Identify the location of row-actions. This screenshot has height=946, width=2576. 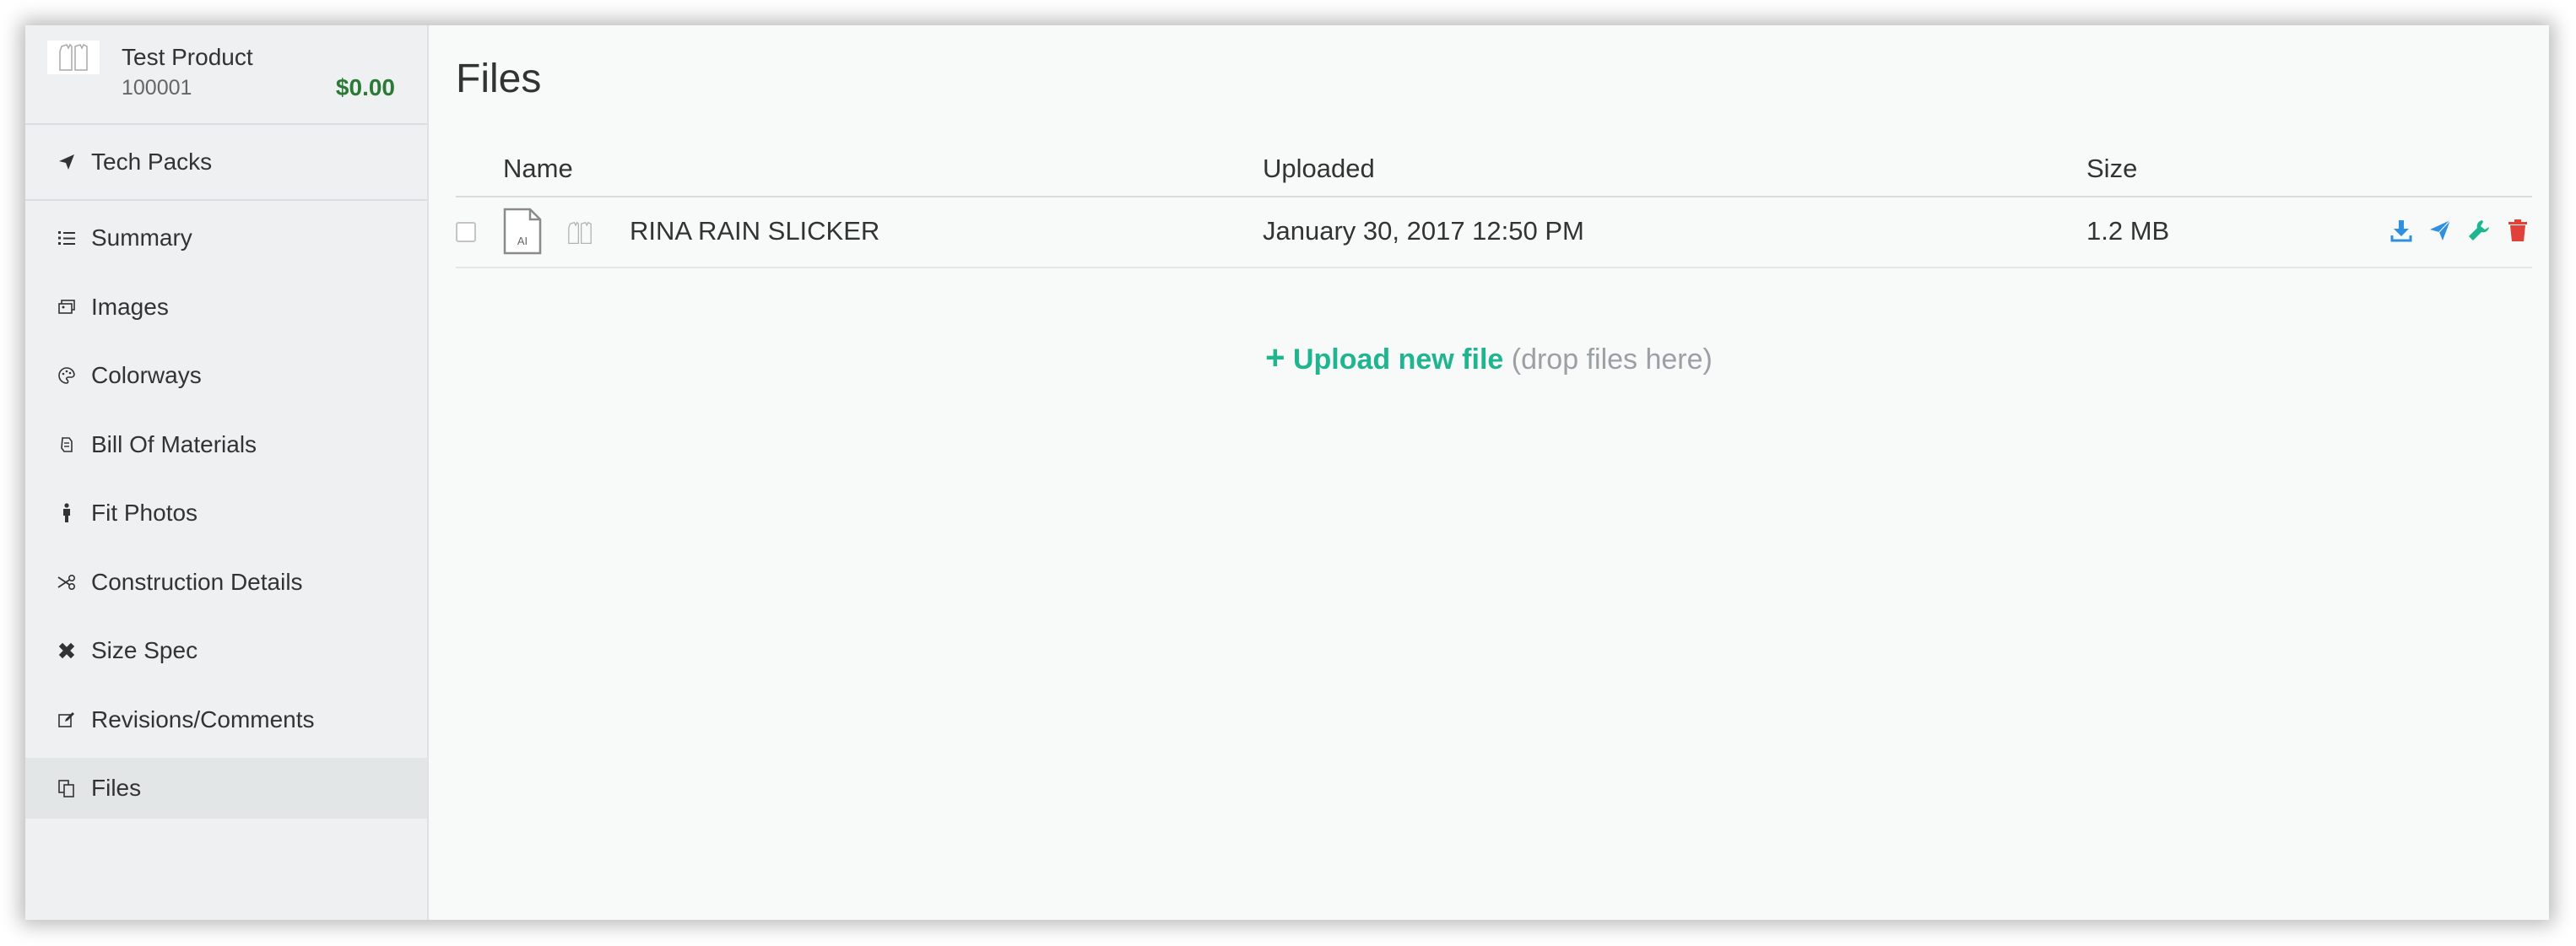
(2459, 230).